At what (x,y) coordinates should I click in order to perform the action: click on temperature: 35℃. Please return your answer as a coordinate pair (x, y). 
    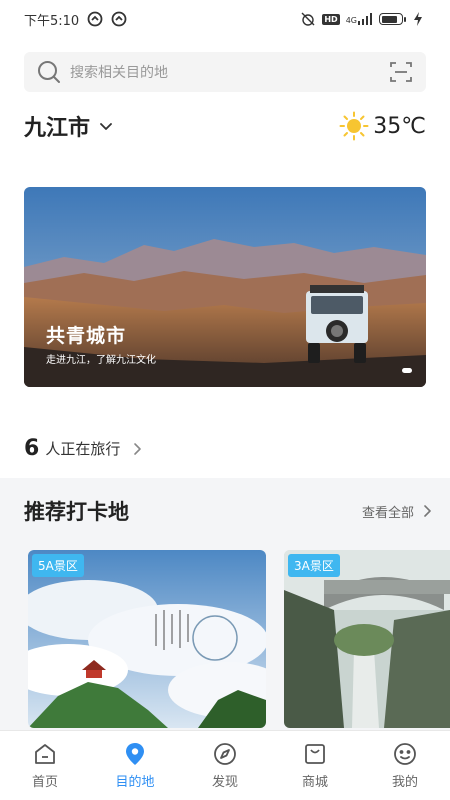
    Looking at the image, I should click on (399, 126).